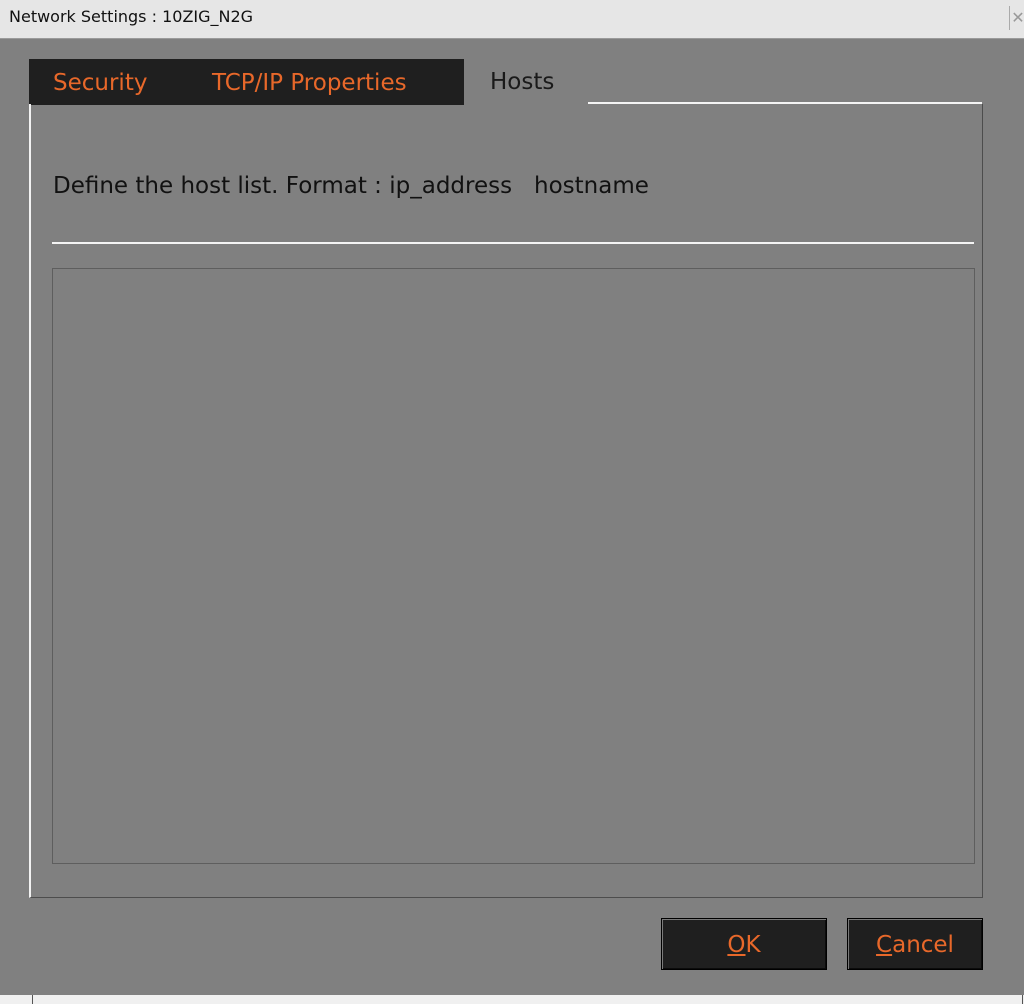 This screenshot has width=1024, height=1004. What do you see at coordinates (325, 82) in the screenshot?
I see `tab-tcpip-properties: TCP/IP Properties` at bounding box center [325, 82].